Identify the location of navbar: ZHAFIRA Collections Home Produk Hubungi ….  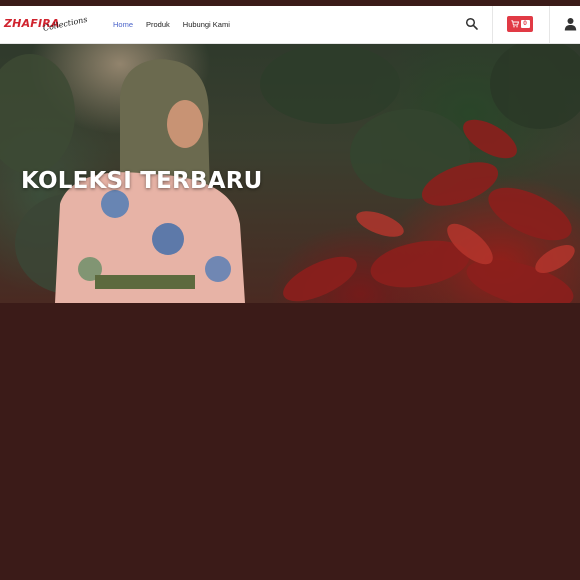
(290, 25).